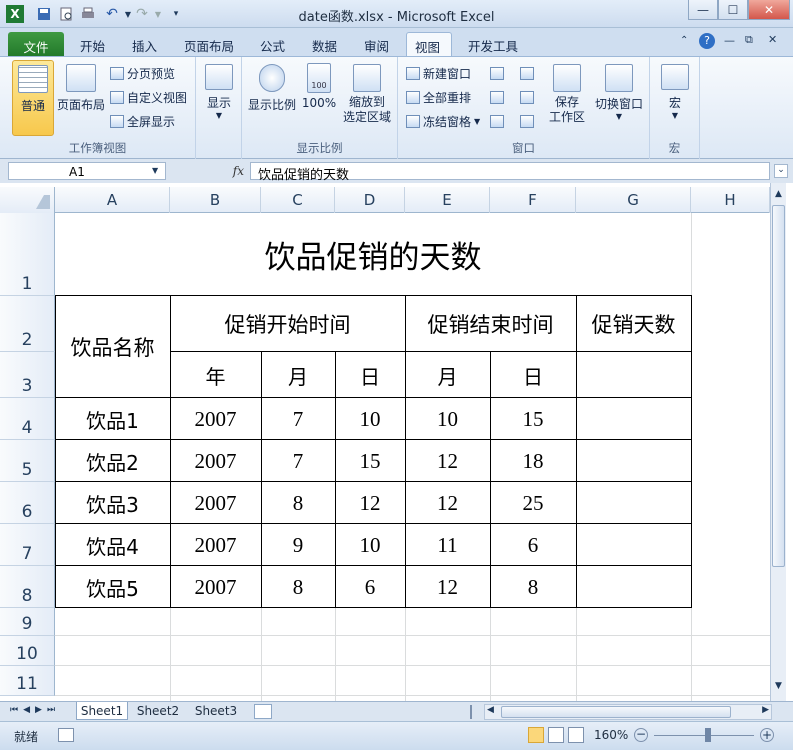  What do you see at coordinates (619, 98) in the screenshot?
I see `switch-windows-button: 切换窗口 ▼` at bounding box center [619, 98].